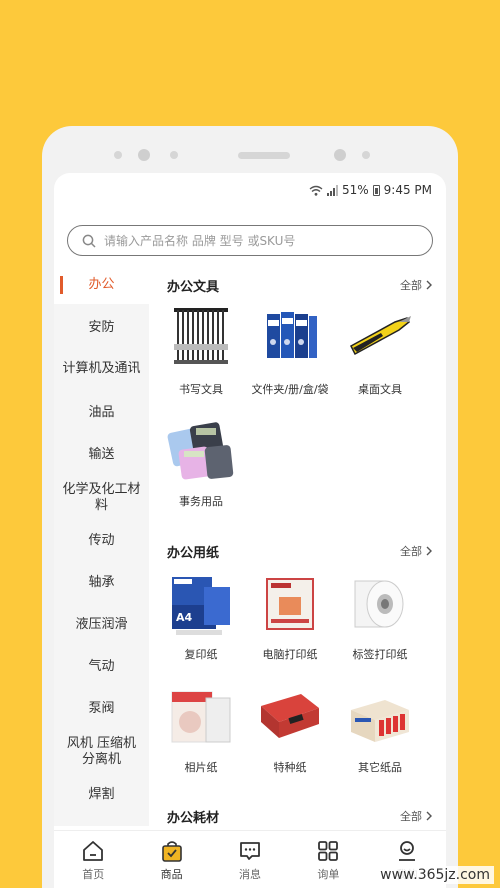 The height and width of the screenshot is (888, 500). I want to click on sidebar-item-oil: 油品, so click(101, 413).